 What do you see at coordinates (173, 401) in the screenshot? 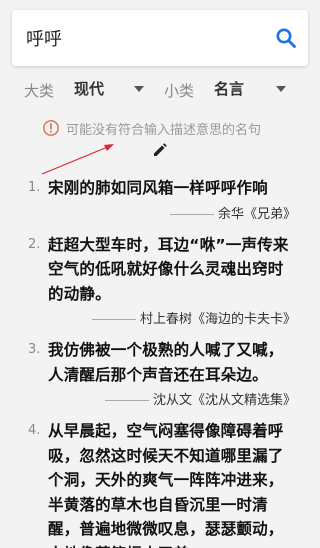
I see `quote-source: 沈从文《沈从文精选集》` at bounding box center [173, 401].